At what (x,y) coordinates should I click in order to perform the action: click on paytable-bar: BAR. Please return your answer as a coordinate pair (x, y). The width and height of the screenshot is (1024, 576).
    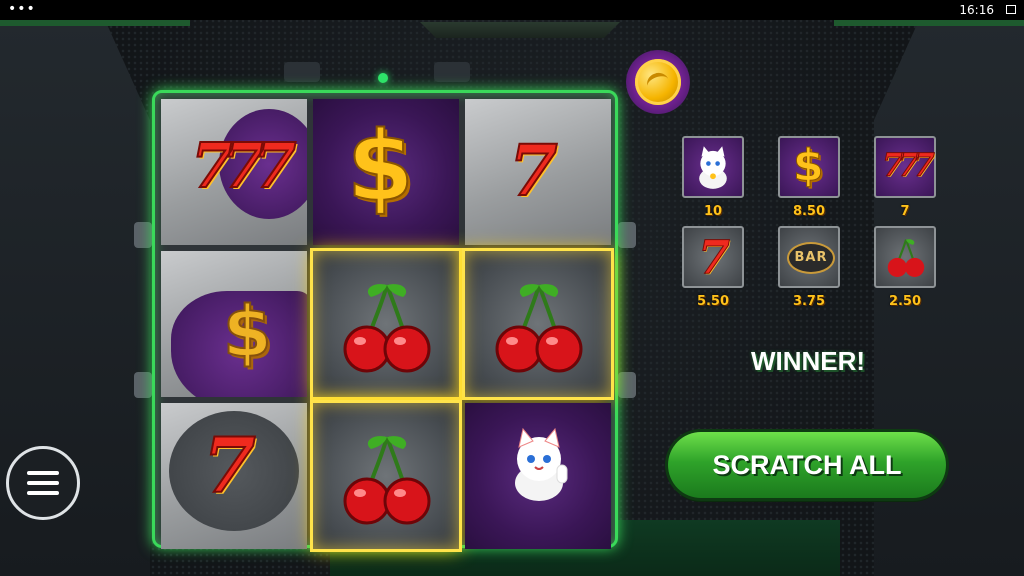
    Looking at the image, I should click on (809, 257).